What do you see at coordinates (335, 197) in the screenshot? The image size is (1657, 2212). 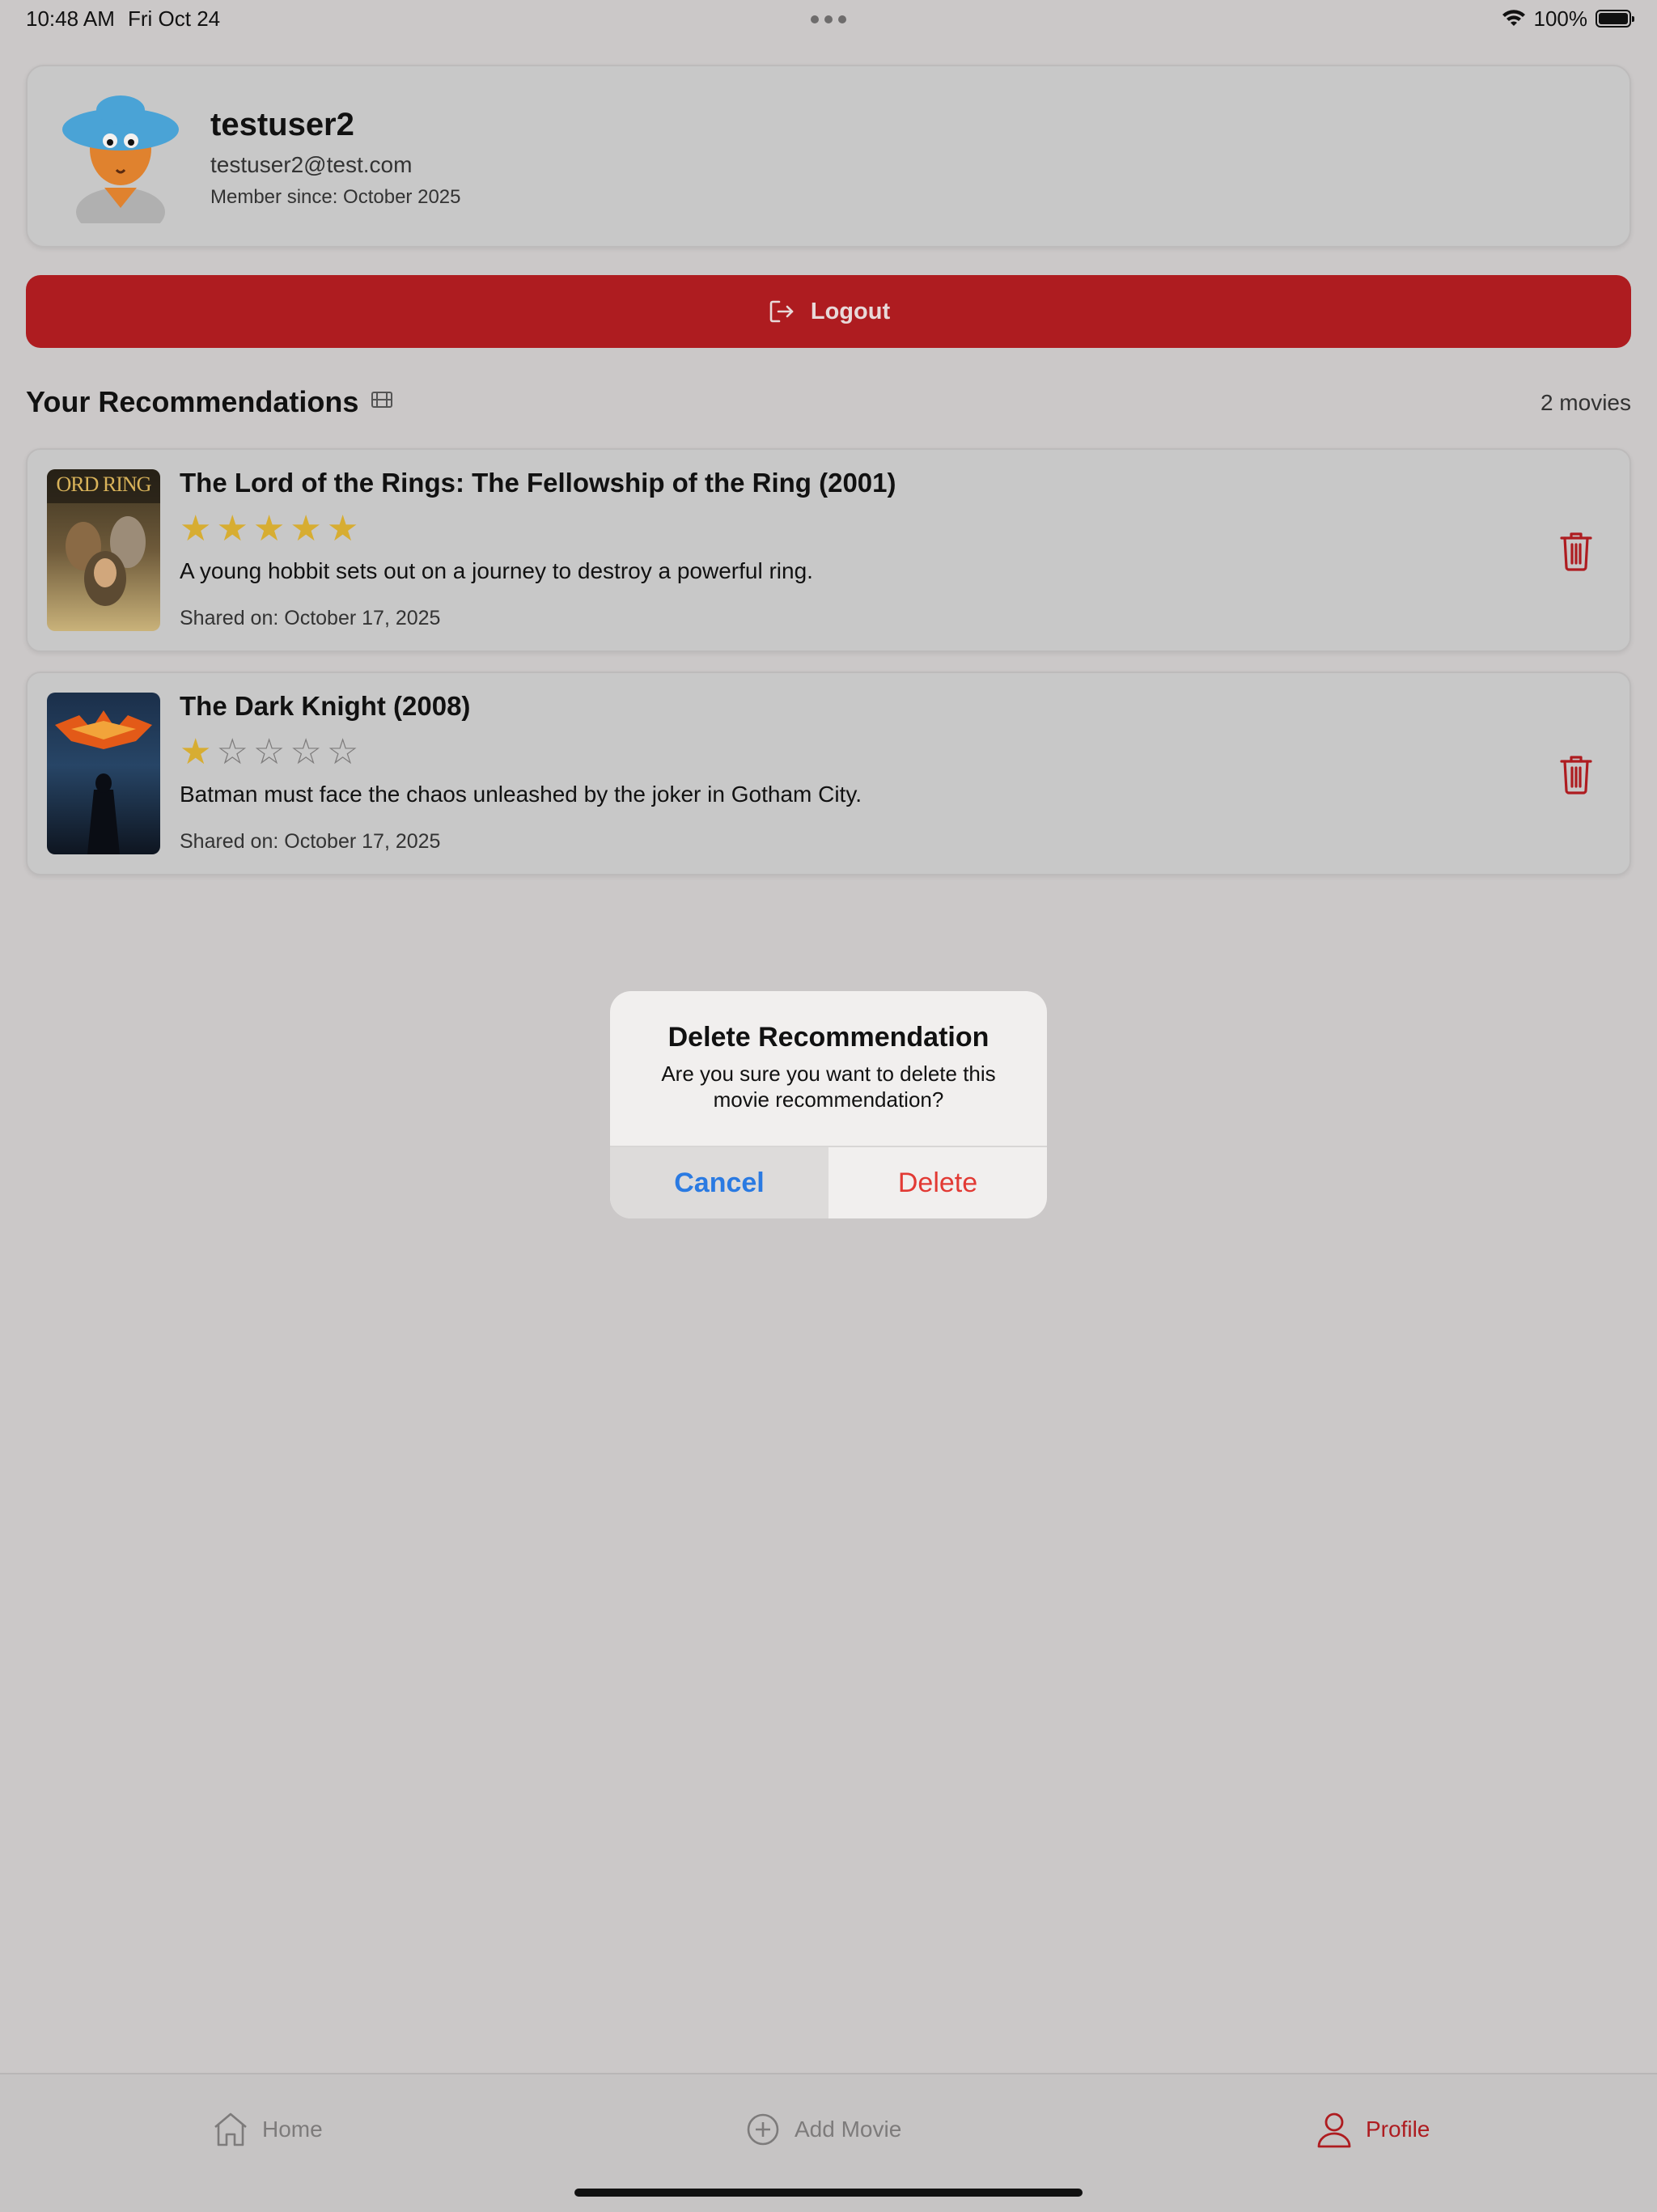 I see `member-since: Member since: October 2025` at bounding box center [335, 197].